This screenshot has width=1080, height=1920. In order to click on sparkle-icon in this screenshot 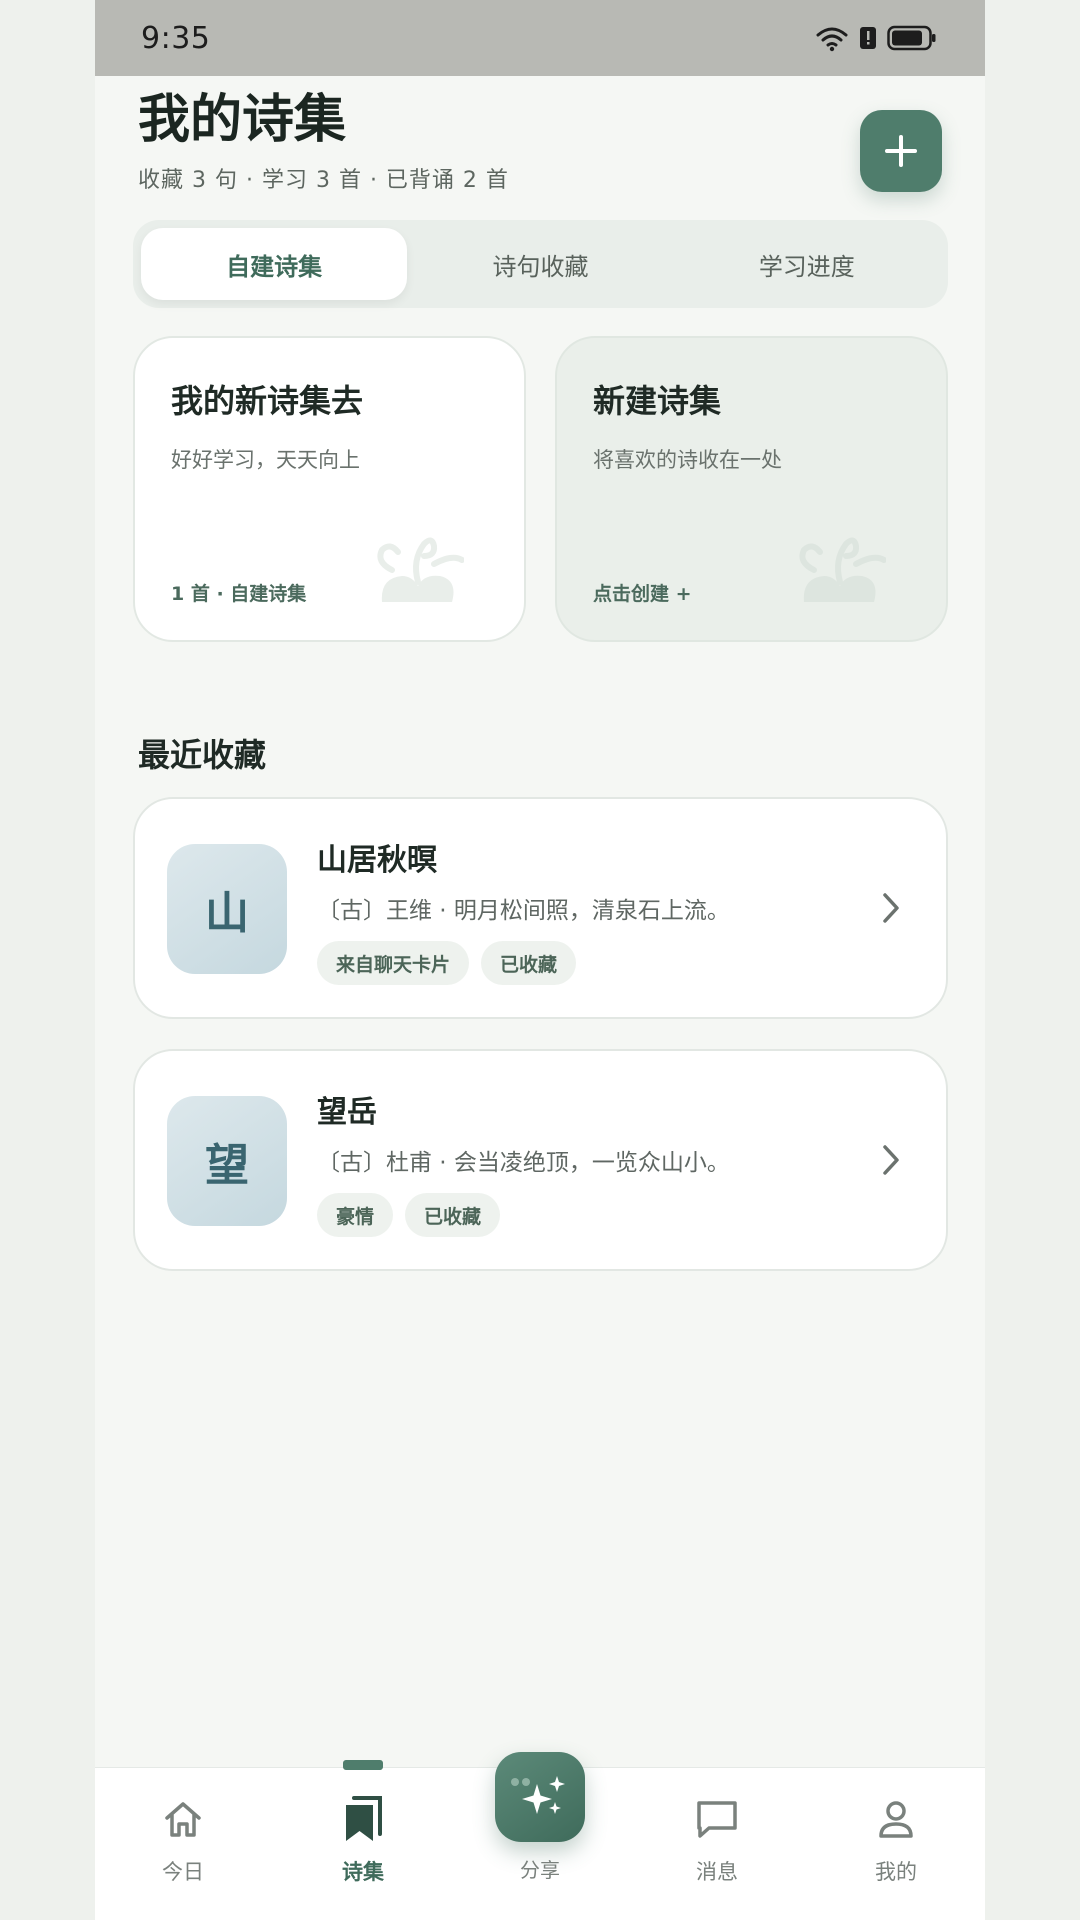, I will do `click(538, 1795)`.